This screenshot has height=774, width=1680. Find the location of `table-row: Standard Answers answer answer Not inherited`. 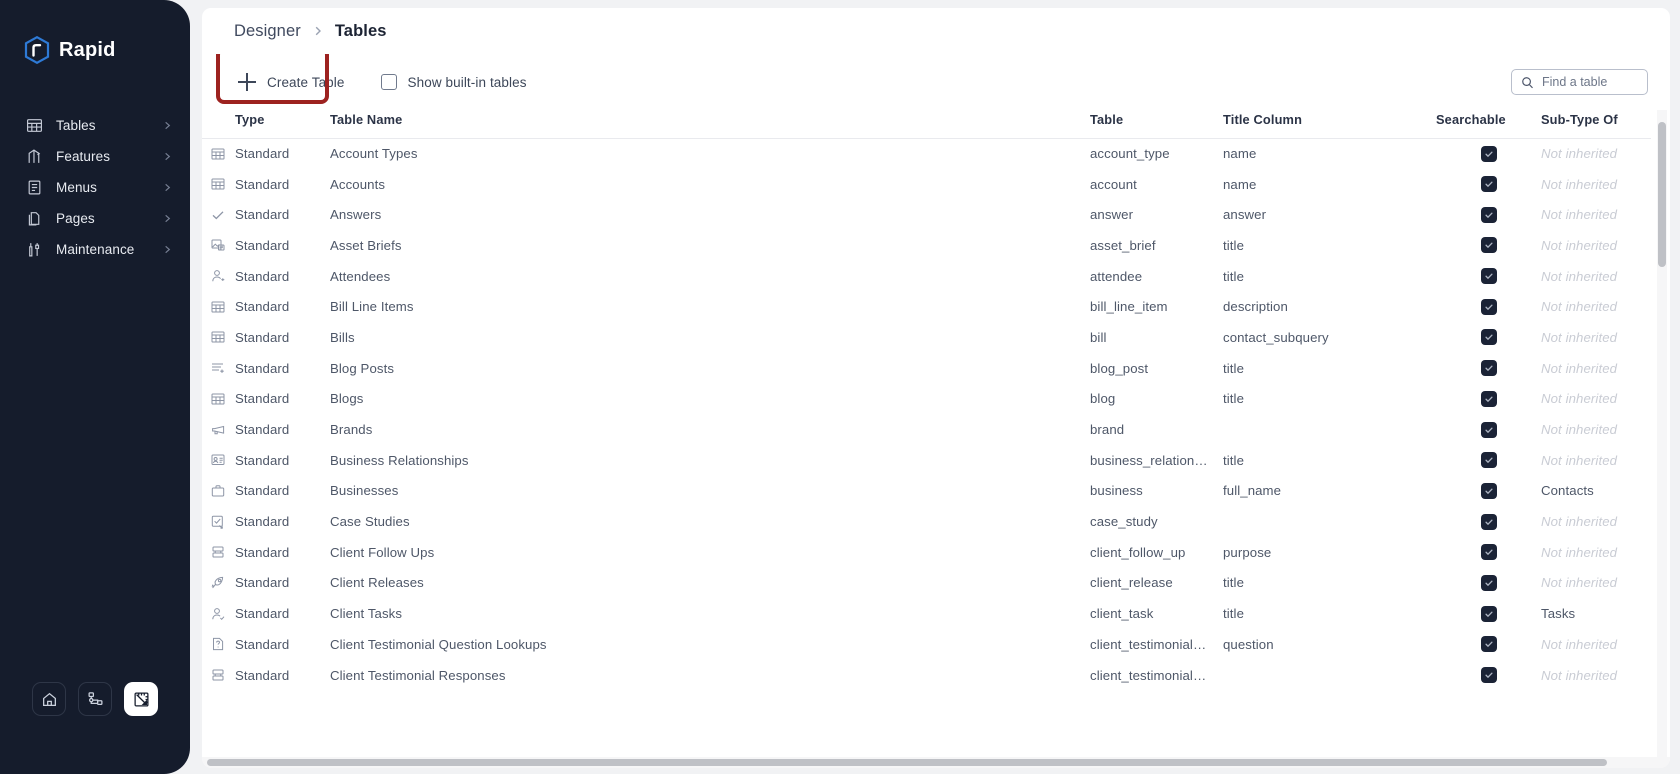

table-row: Standard Answers answer answer Not inherited is located at coordinates (926, 214).